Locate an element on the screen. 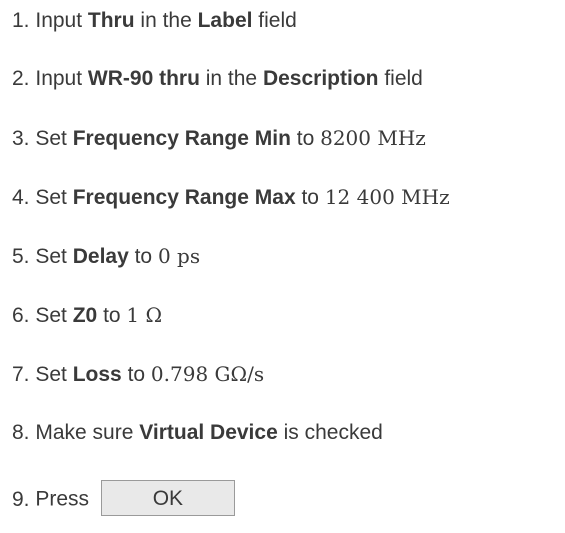  step-number: 6. is located at coordinates (21, 315).